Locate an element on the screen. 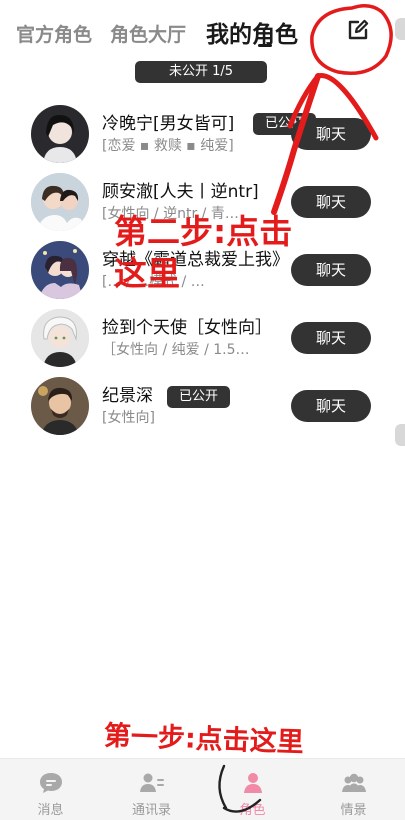  nav-label: 消息 is located at coordinates (50, 810).